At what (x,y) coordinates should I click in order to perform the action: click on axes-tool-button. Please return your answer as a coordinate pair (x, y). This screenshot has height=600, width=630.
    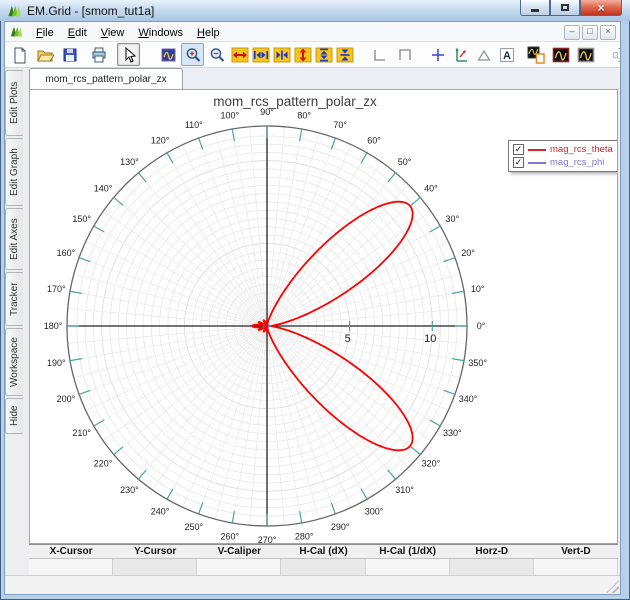
    Looking at the image, I should click on (460, 54).